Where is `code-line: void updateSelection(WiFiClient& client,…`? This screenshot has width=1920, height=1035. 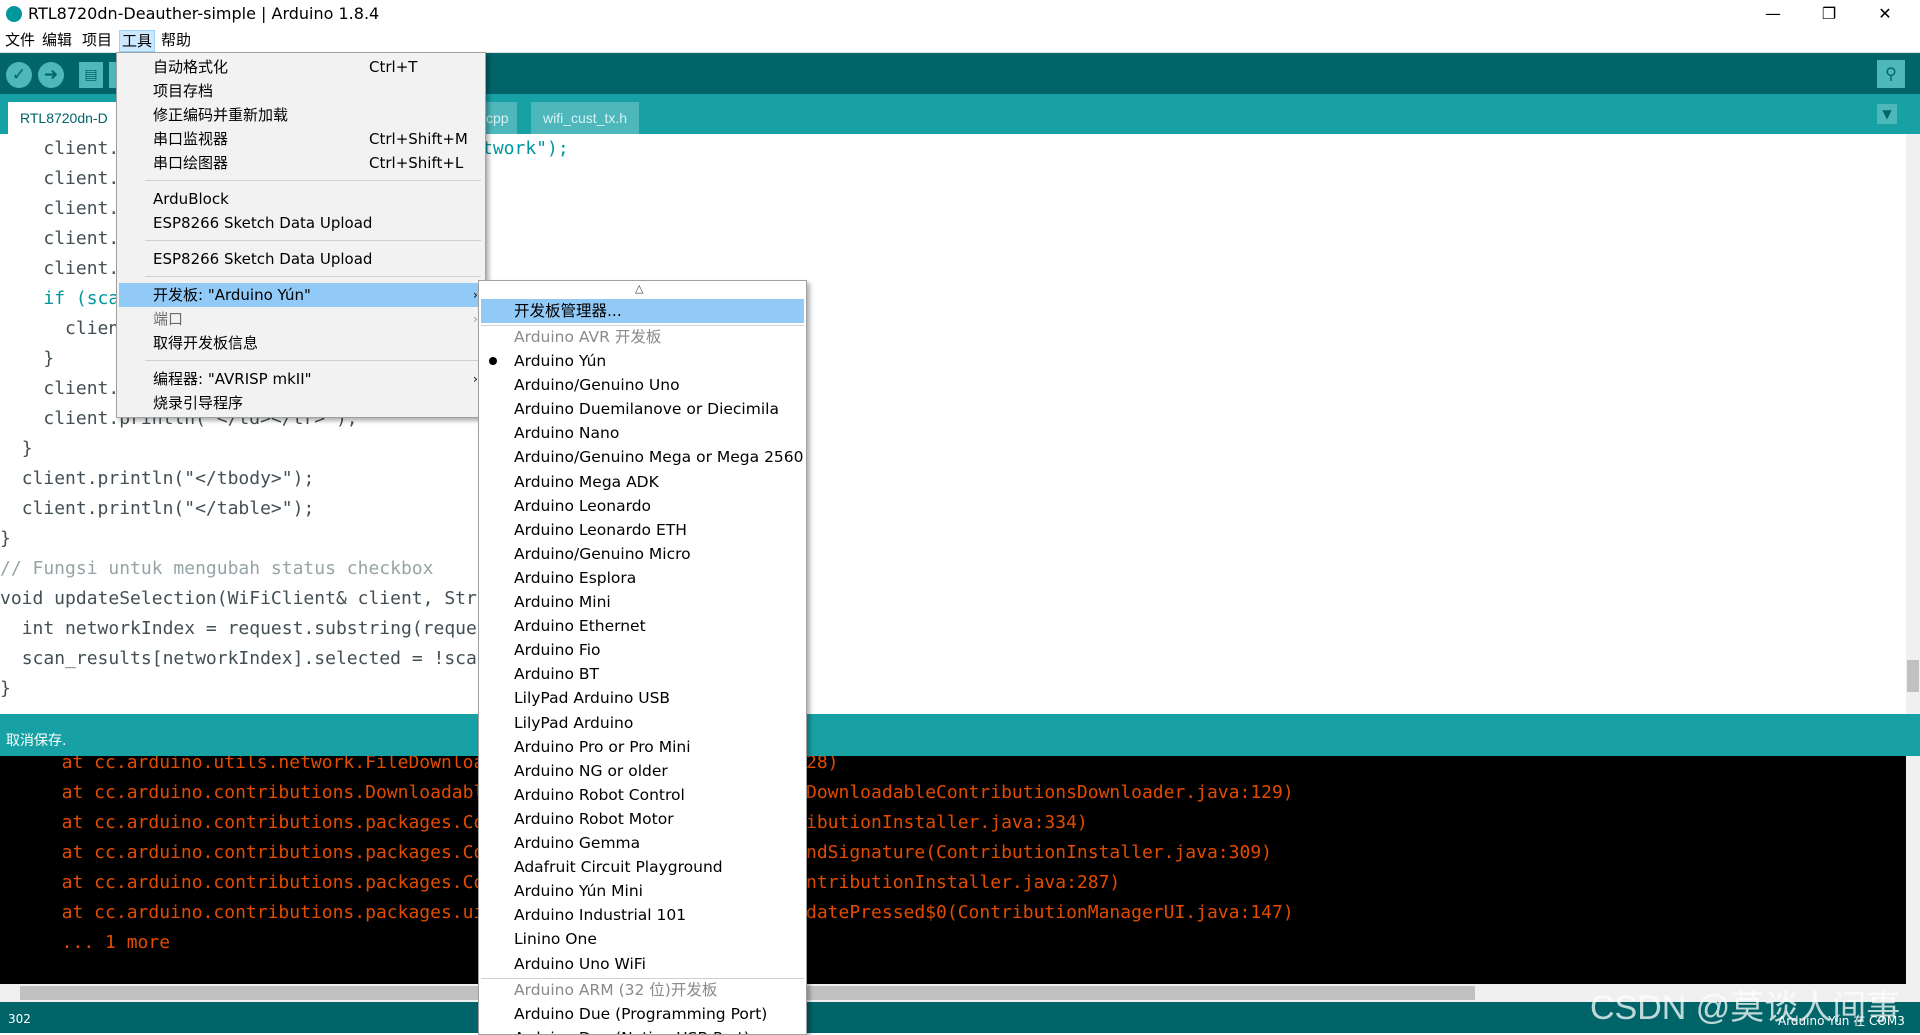
code-line: void updateSelection(WiFiClient& client,… is located at coordinates (255, 598).